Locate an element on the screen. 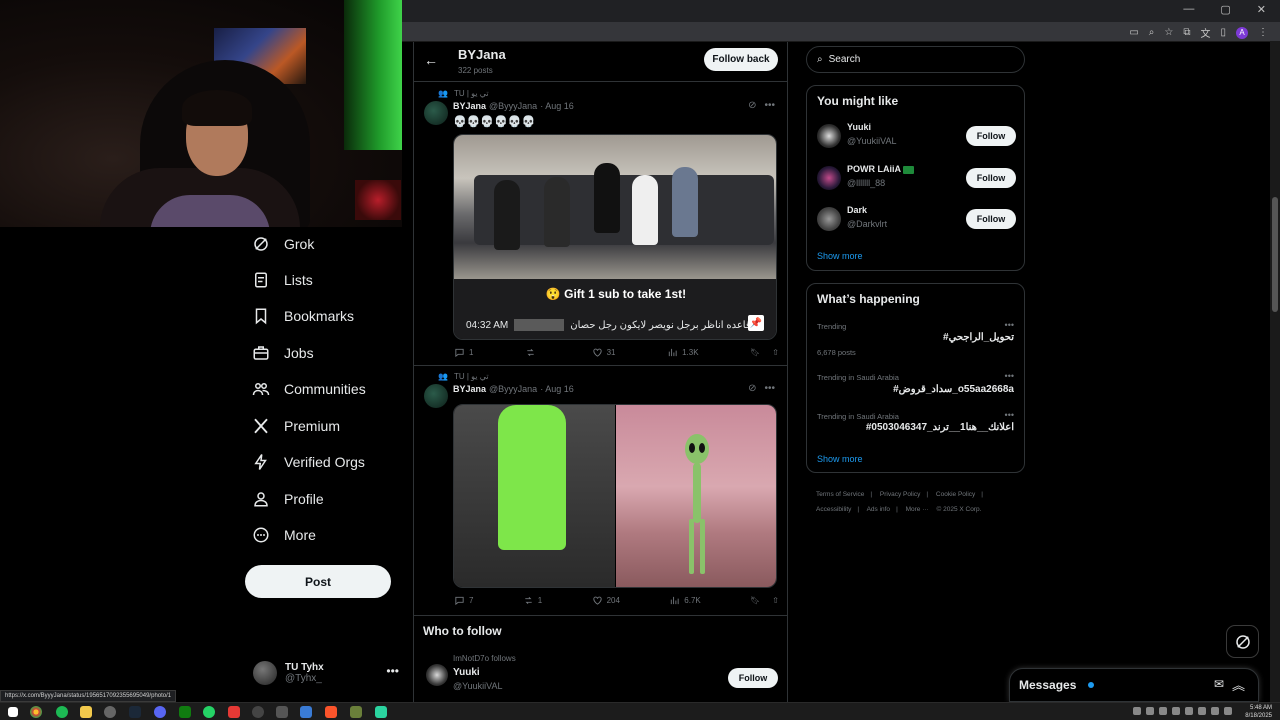 The height and width of the screenshot is (720, 1280). xbox-icon is located at coordinates (185, 712).